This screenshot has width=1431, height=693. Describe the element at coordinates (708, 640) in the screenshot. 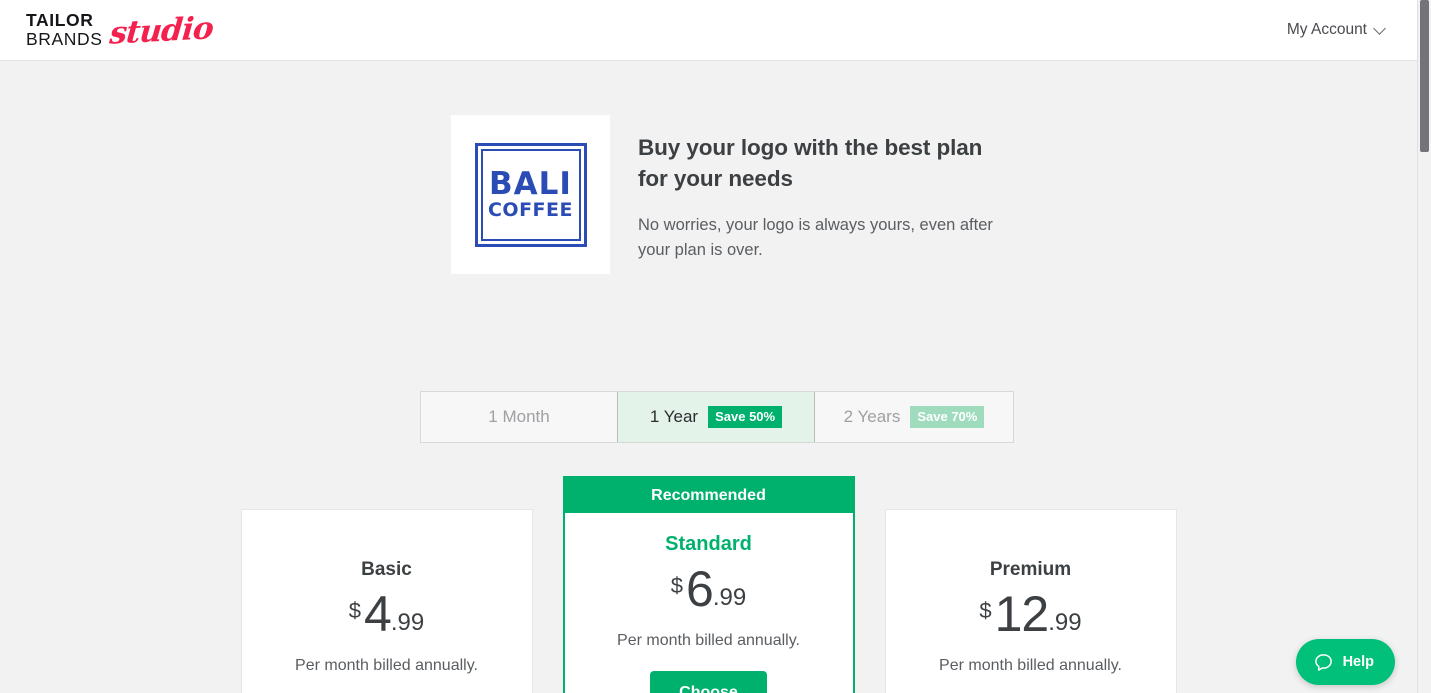

I see `plan-billing-note-standard: Per month billed annually.` at that location.